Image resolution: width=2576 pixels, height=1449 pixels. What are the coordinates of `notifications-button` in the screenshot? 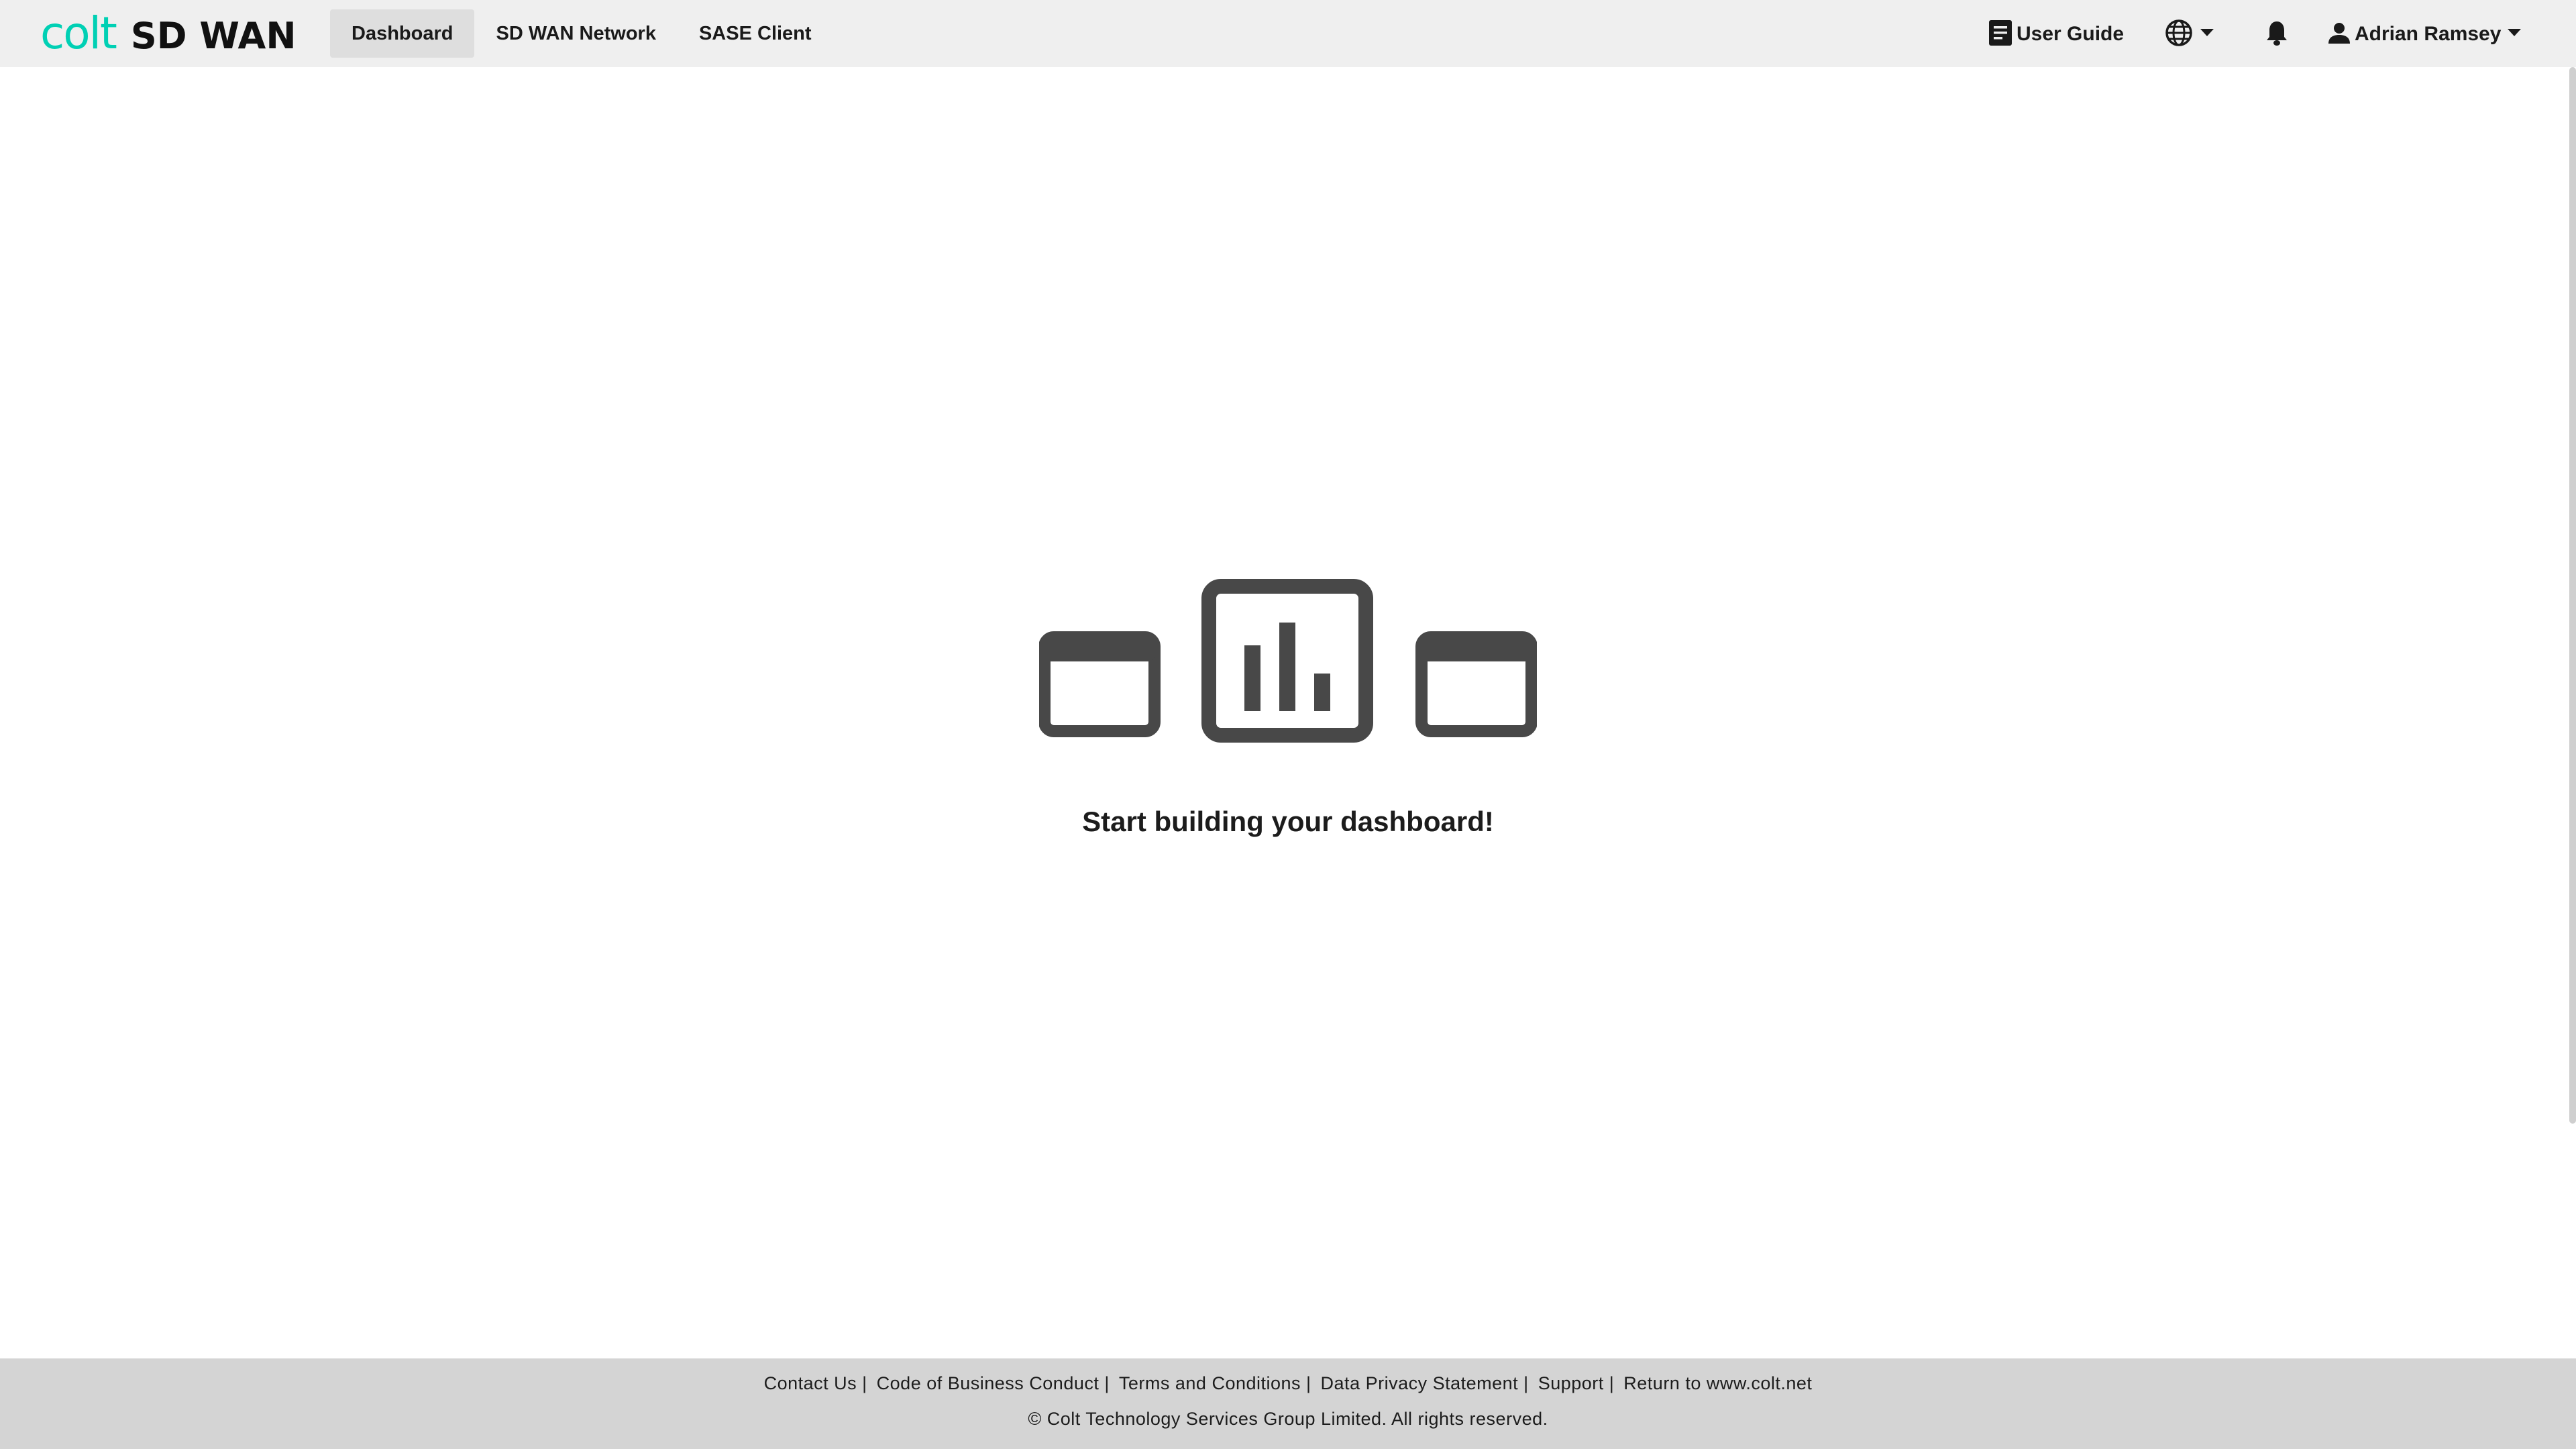 It's located at (2276, 34).